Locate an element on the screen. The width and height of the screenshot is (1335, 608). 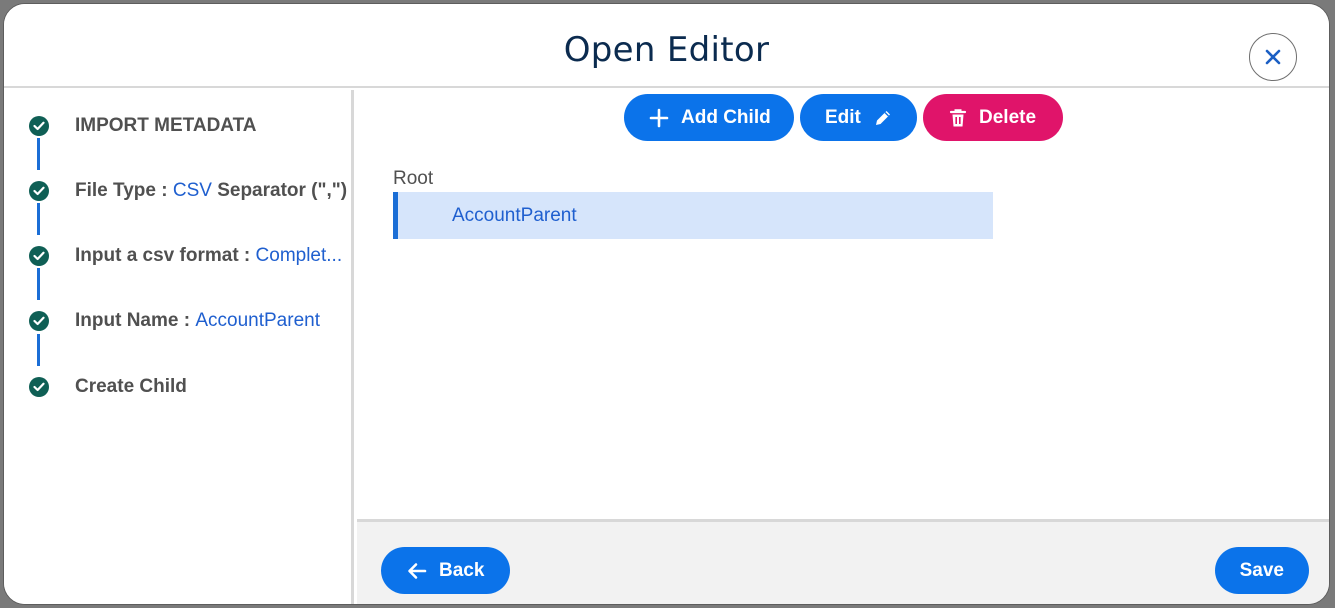
step-input-name: Input Name : AccountParent is located at coordinates (179, 321).